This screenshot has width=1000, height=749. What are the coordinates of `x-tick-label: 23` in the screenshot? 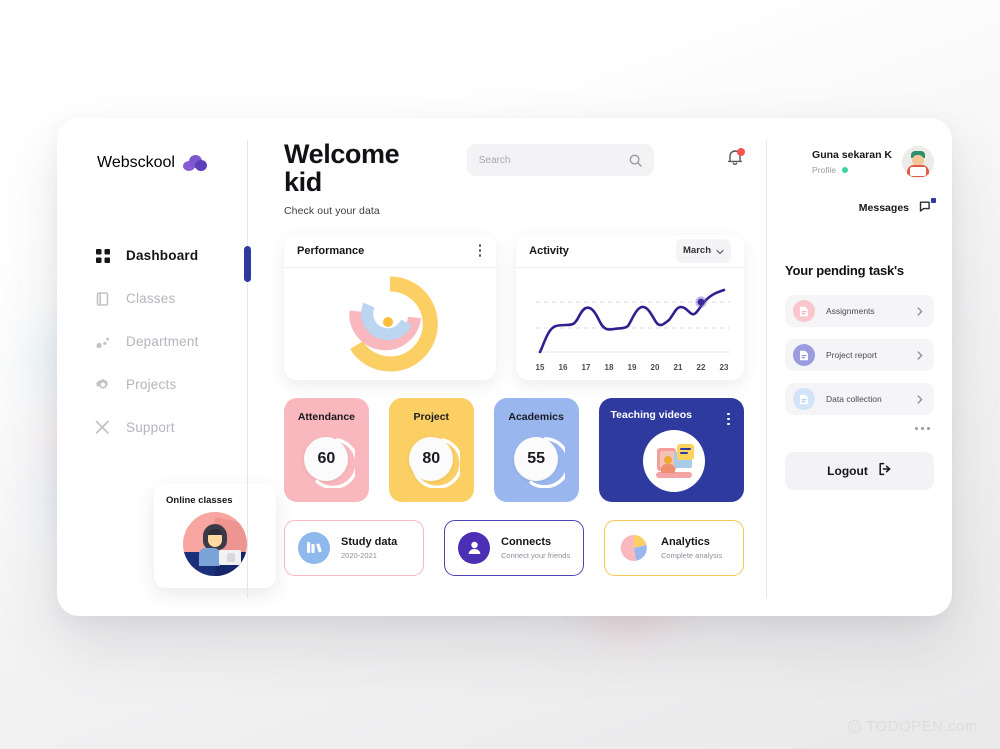 It's located at (724, 367).